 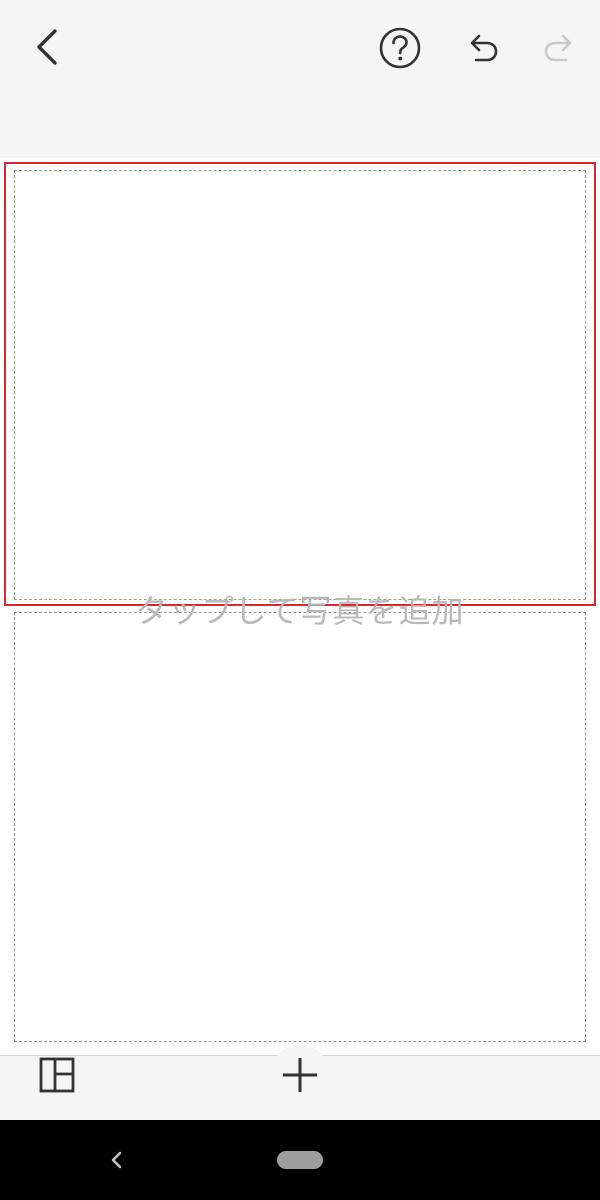 I want to click on top-bar, so click(x=300, y=48).